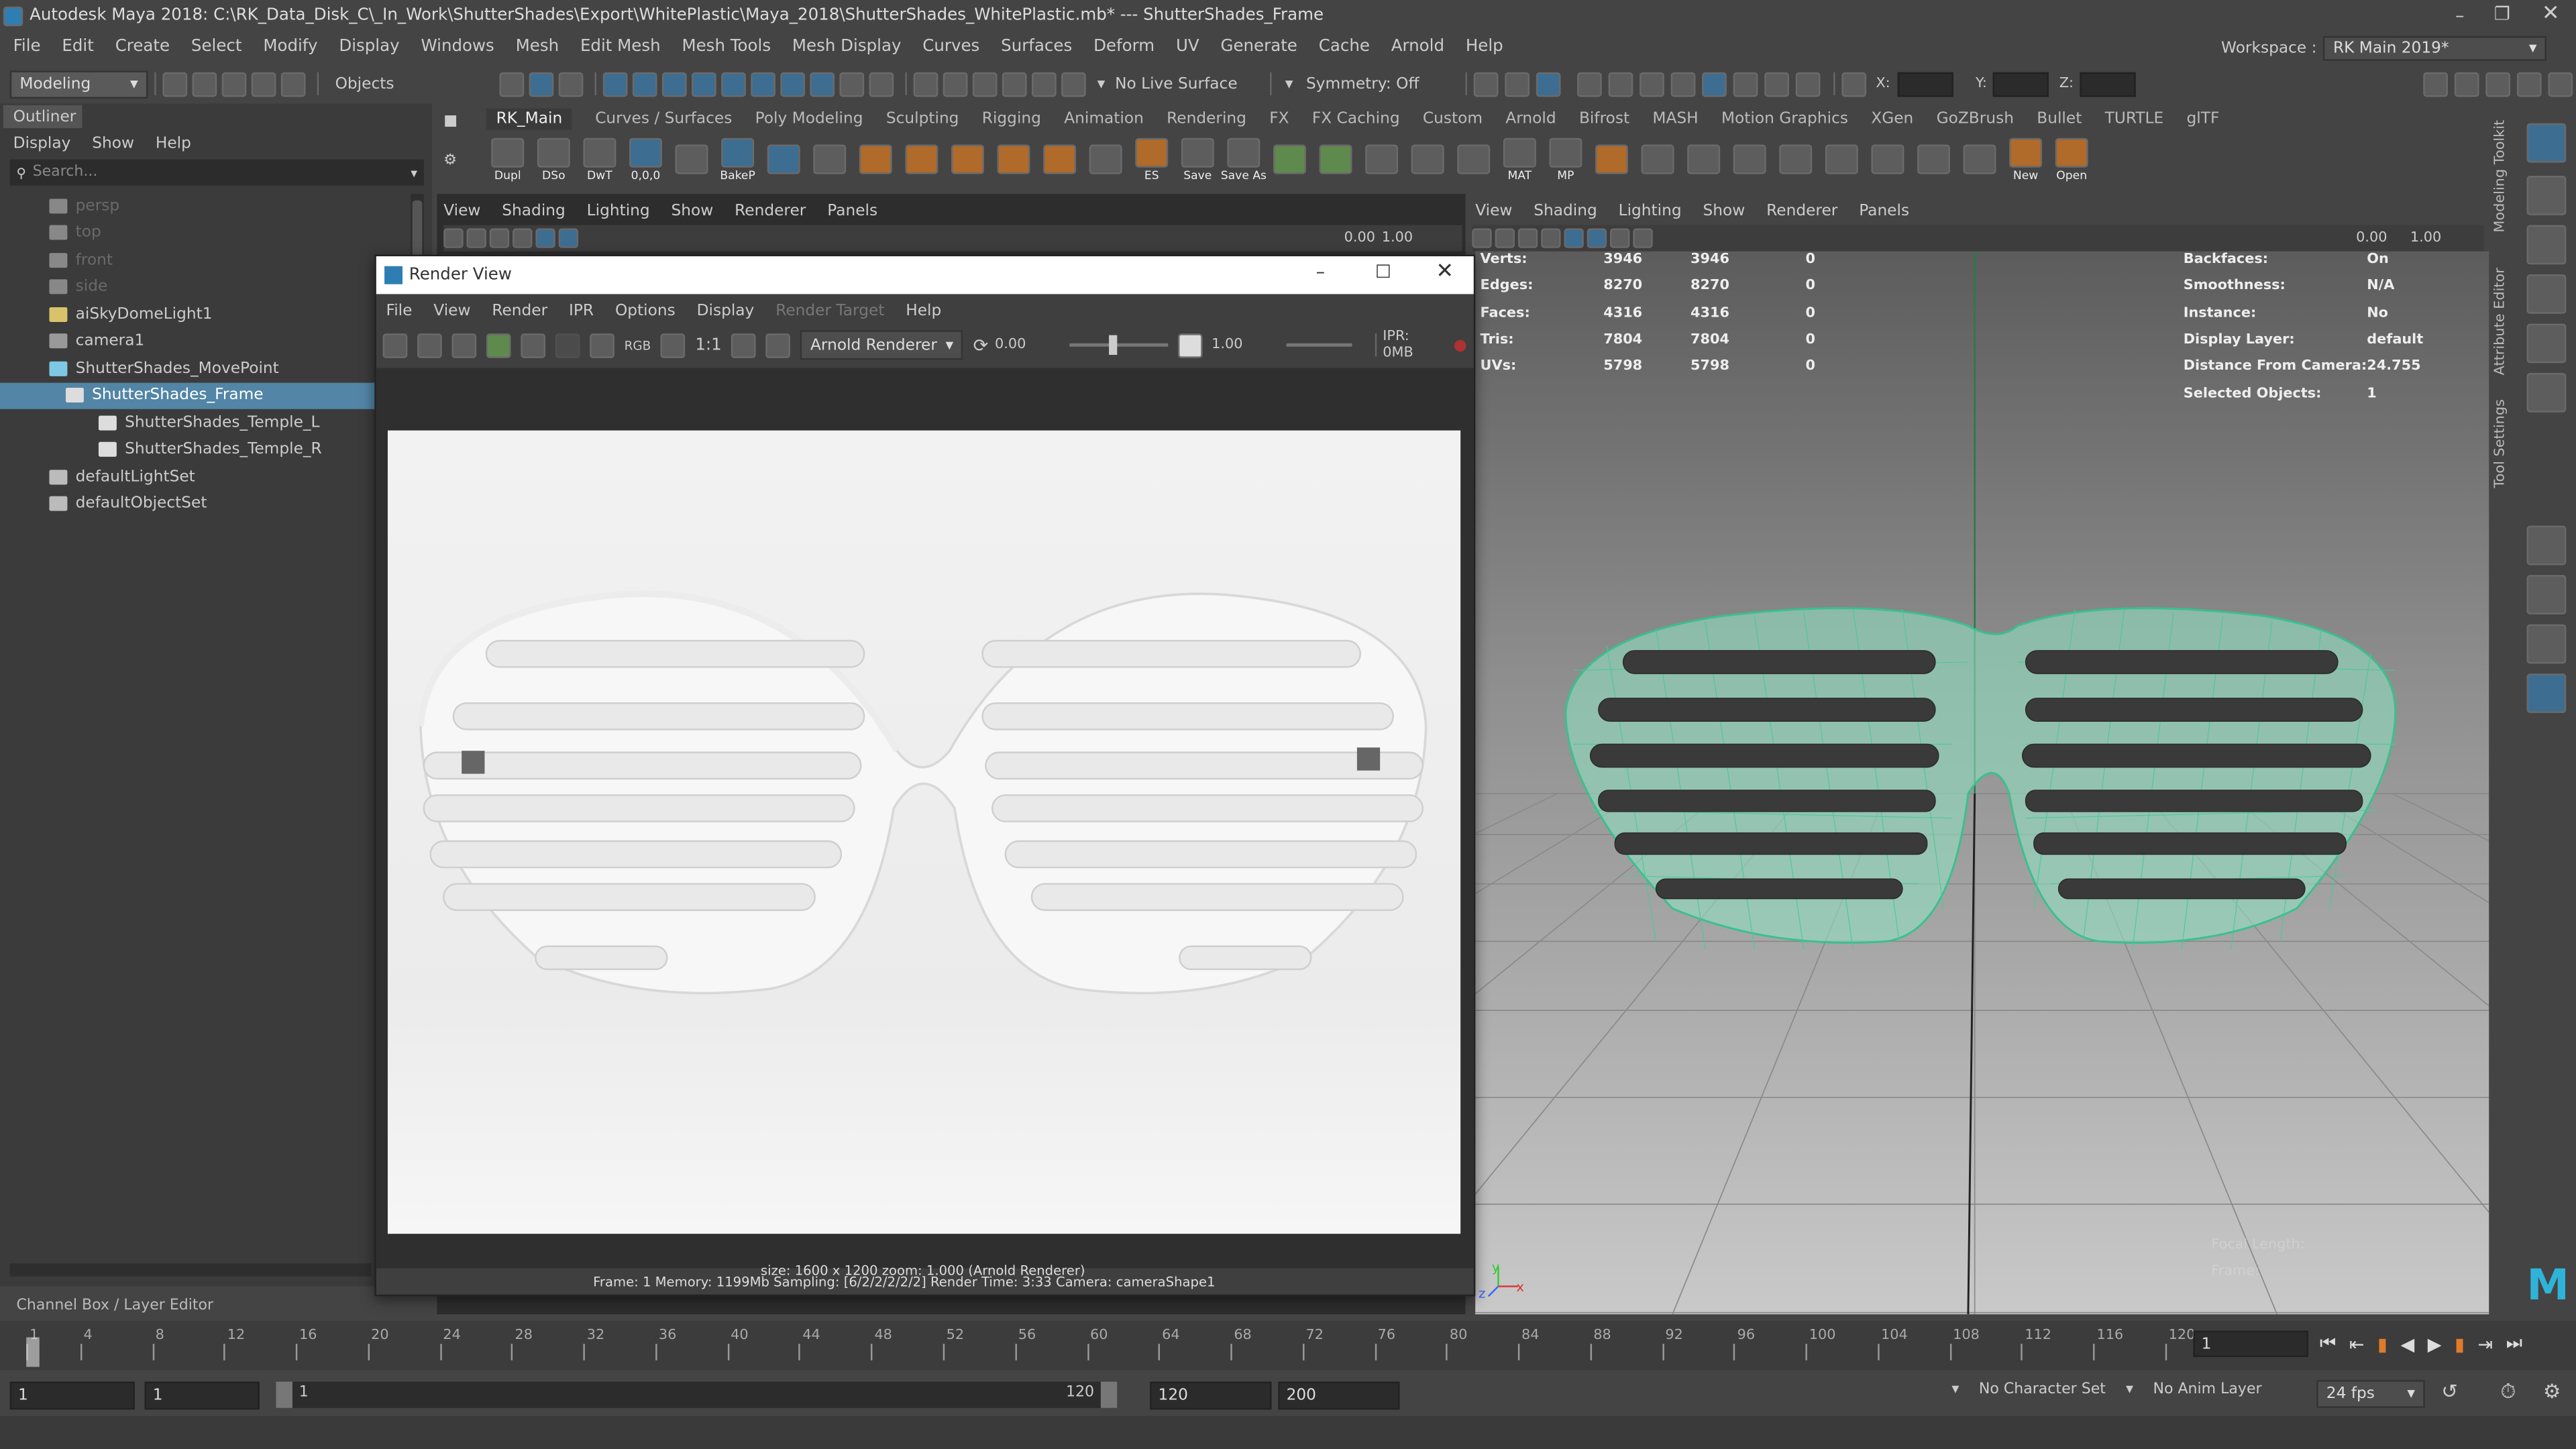 This screenshot has width=2576, height=1449. Describe the element at coordinates (2407, 1343) in the screenshot. I see `play-backward-icon: ◀` at that location.